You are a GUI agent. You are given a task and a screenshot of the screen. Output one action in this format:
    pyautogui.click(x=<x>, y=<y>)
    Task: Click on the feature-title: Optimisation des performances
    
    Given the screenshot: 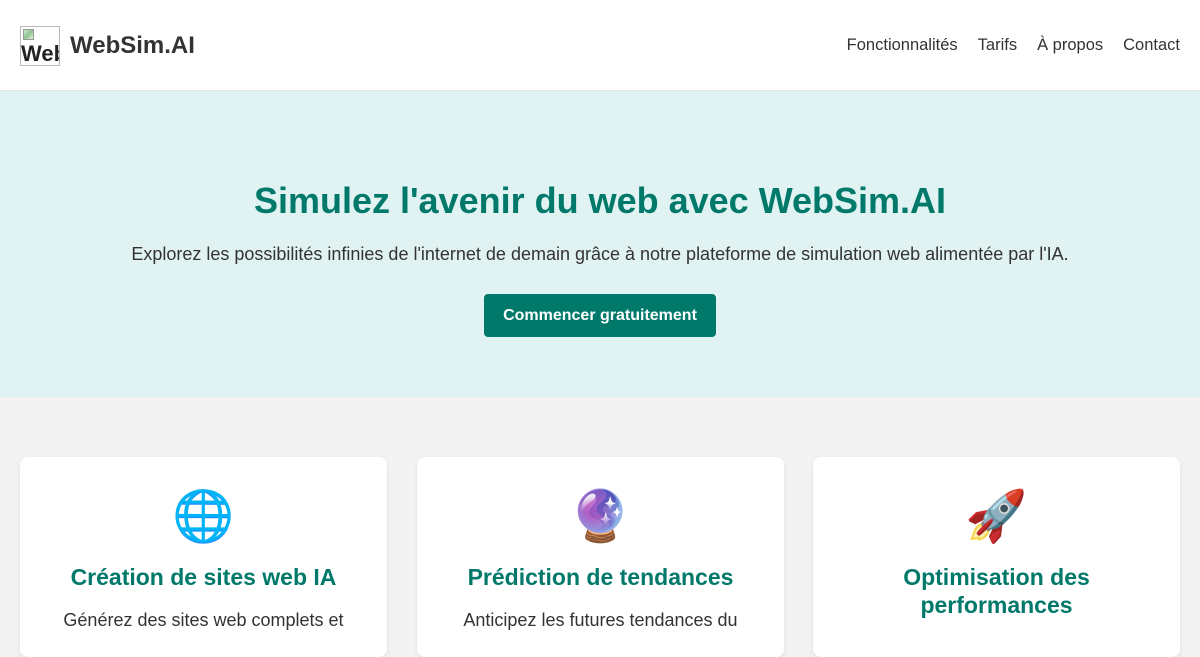 What is the action you would take?
    pyautogui.click(x=996, y=591)
    